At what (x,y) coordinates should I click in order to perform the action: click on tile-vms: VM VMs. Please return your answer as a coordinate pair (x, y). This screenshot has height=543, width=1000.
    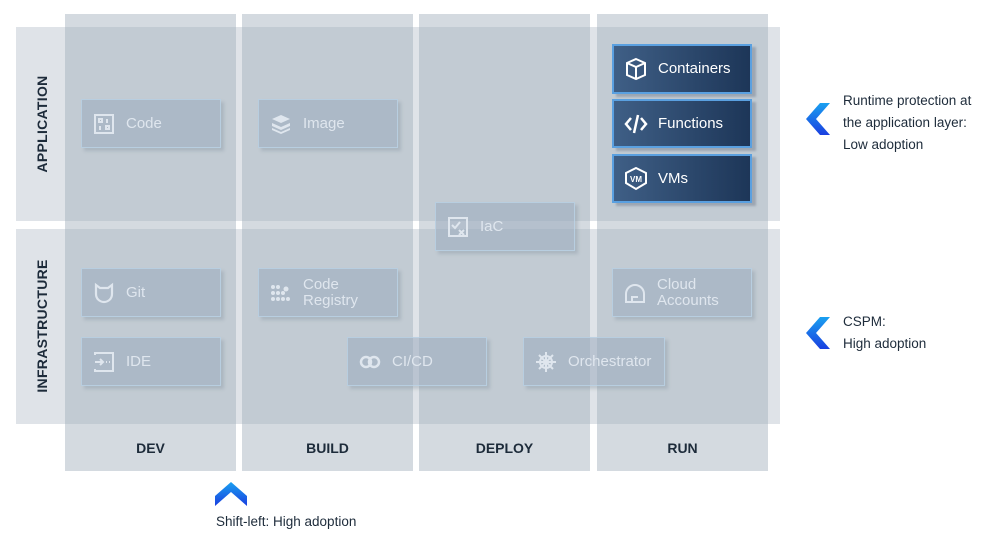
    Looking at the image, I should click on (682, 178).